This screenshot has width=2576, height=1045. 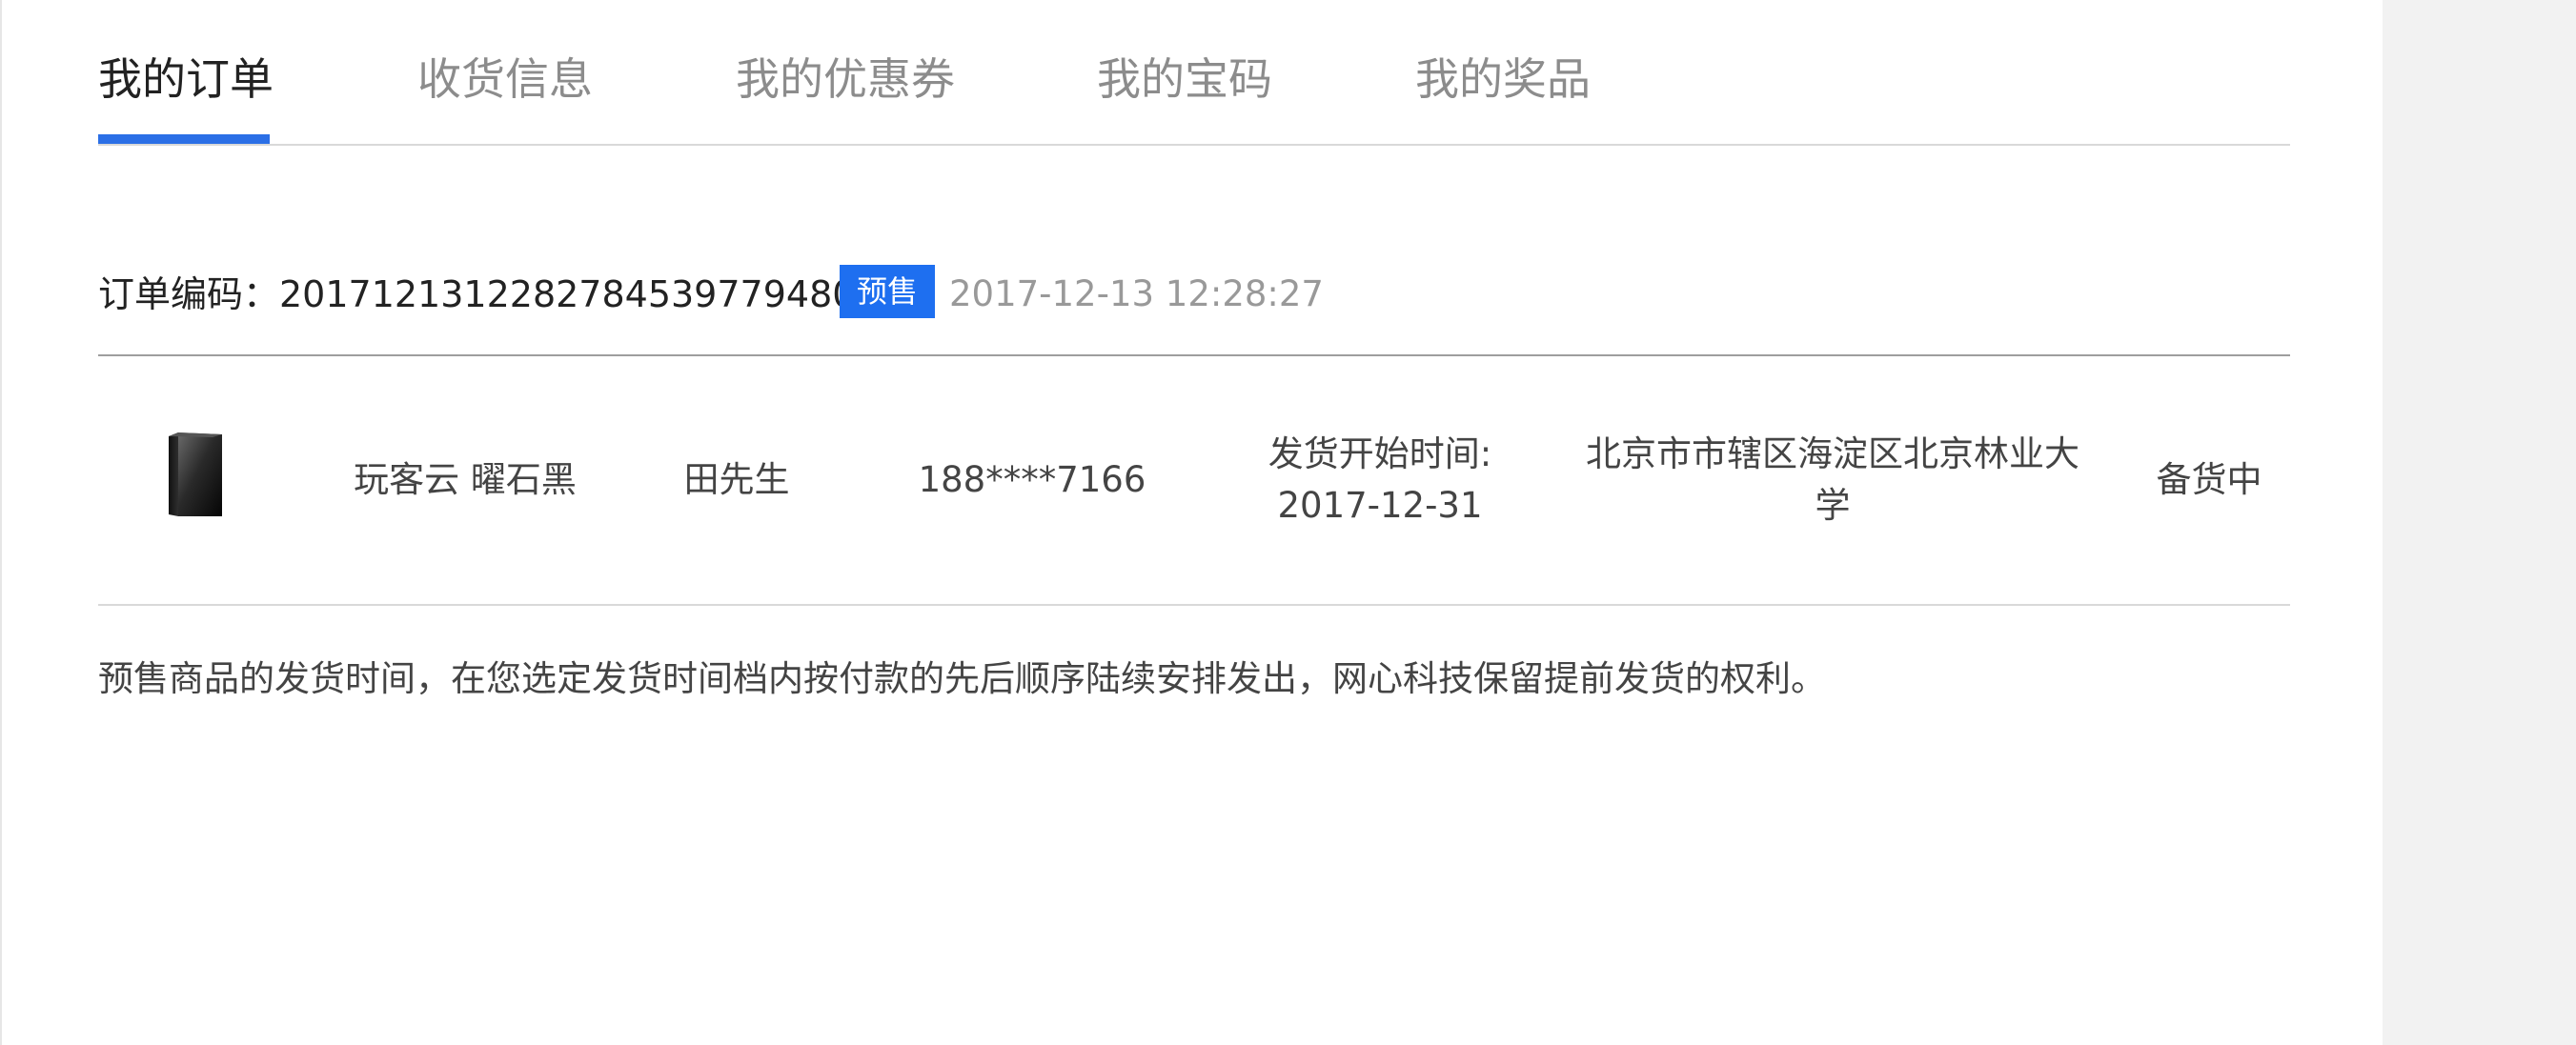 What do you see at coordinates (465, 479) in the screenshot?
I see `product-name: 玩客云 曜石黑` at bounding box center [465, 479].